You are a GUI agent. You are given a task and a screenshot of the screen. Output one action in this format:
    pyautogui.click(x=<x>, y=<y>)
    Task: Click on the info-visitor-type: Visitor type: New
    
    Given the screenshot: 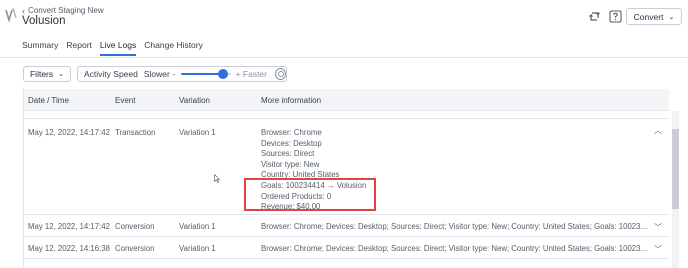 What is the action you would take?
    pyautogui.click(x=290, y=164)
    